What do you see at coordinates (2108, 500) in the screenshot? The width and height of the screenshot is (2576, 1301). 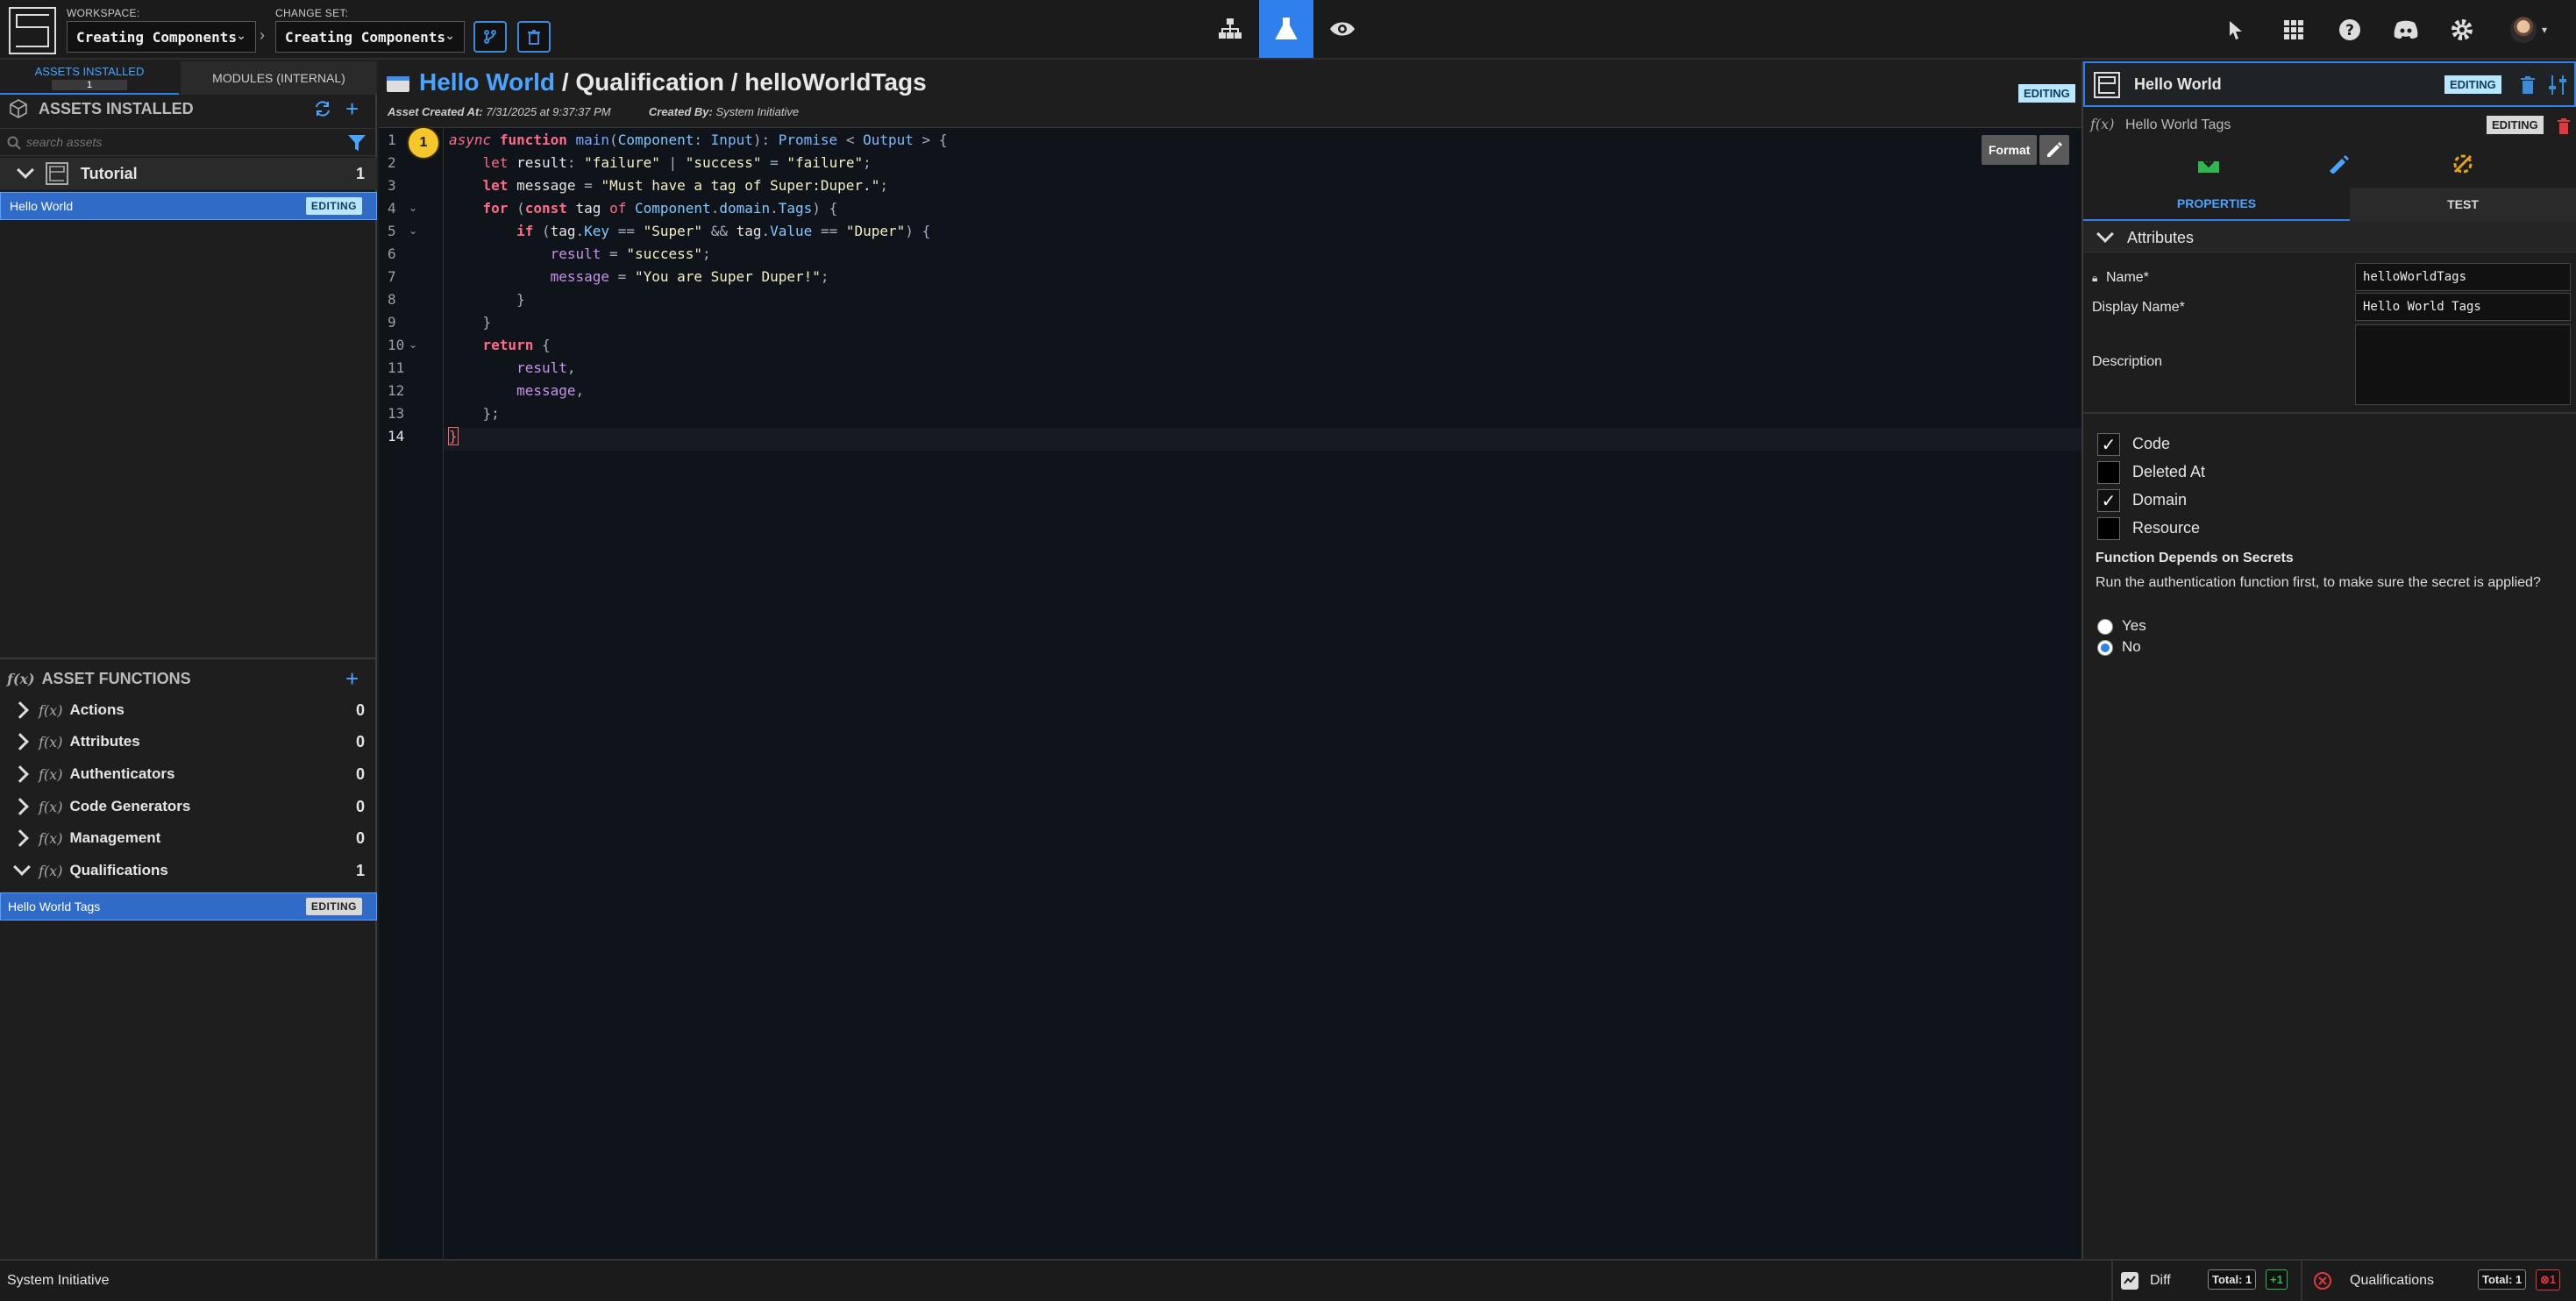 I see `checkbox-domain: ✓` at bounding box center [2108, 500].